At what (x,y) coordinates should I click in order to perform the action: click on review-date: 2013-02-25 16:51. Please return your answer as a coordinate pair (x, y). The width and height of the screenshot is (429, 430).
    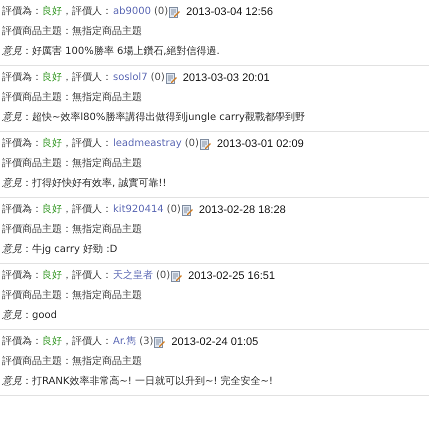
    Looking at the image, I should click on (232, 276).